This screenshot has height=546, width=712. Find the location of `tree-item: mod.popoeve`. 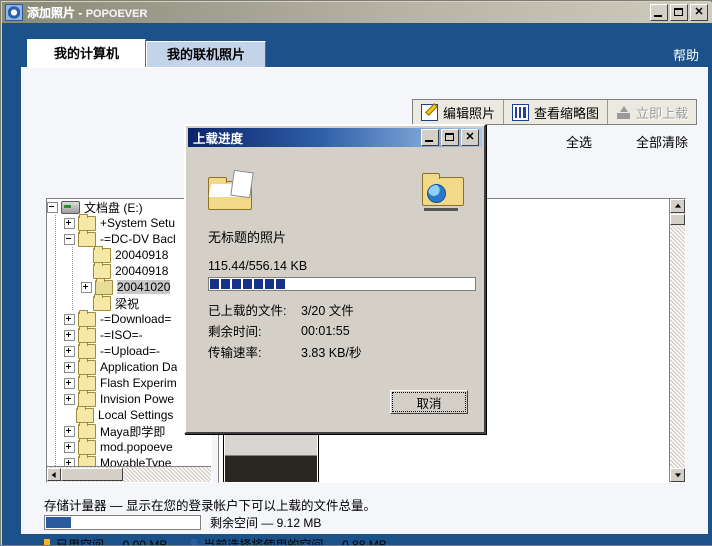

tree-item: mod.popoeve is located at coordinates (129, 446).